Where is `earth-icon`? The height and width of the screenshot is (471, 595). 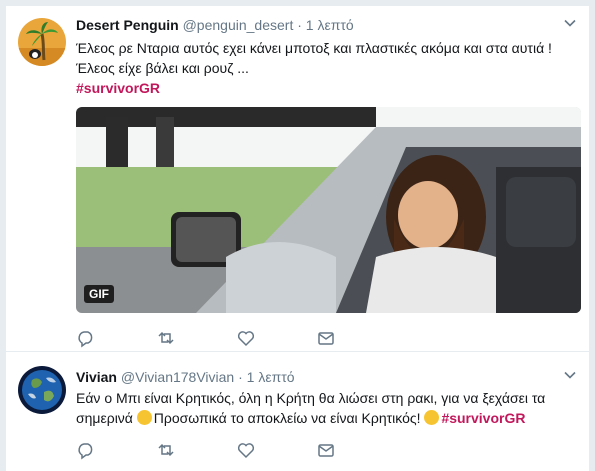
earth-icon is located at coordinates (42, 390).